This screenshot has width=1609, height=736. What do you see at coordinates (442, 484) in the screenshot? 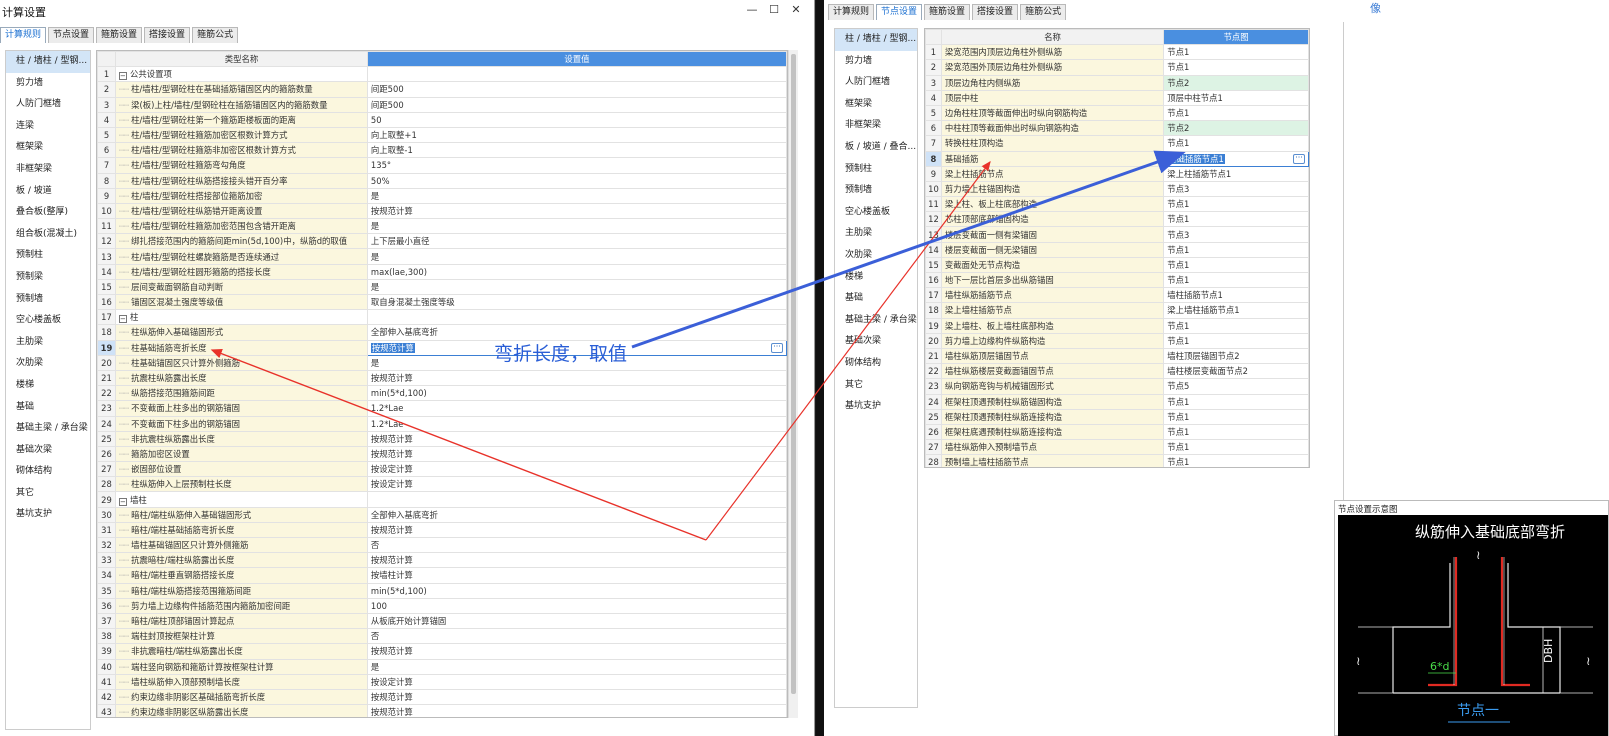
I see `table-row: 28 ┈┈ 柱纵筋伸入上层预制柱长度 按设定计算` at bounding box center [442, 484].